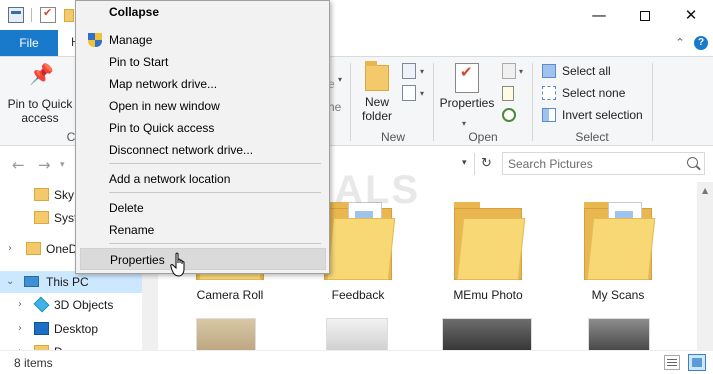 The width and height of the screenshot is (713, 374). What do you see at coordinates (41, 328) in the screenshot?
I see `desktop-icon` at bounding box center [41, 328].